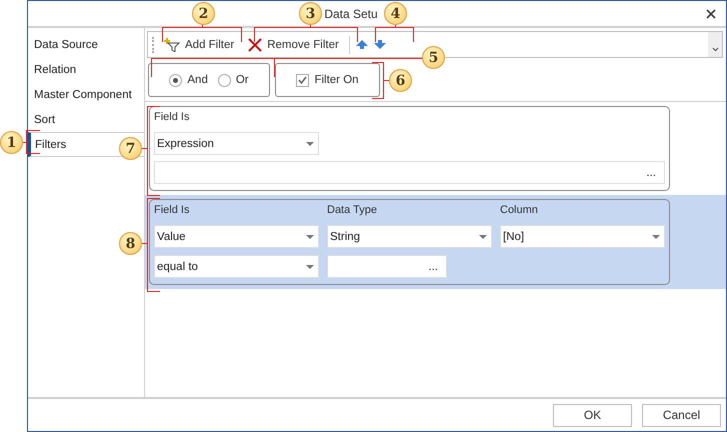 This screenshot has width=727, height=432. I want to click on remove-filter-button: Remove Filter, so click(293, 45).